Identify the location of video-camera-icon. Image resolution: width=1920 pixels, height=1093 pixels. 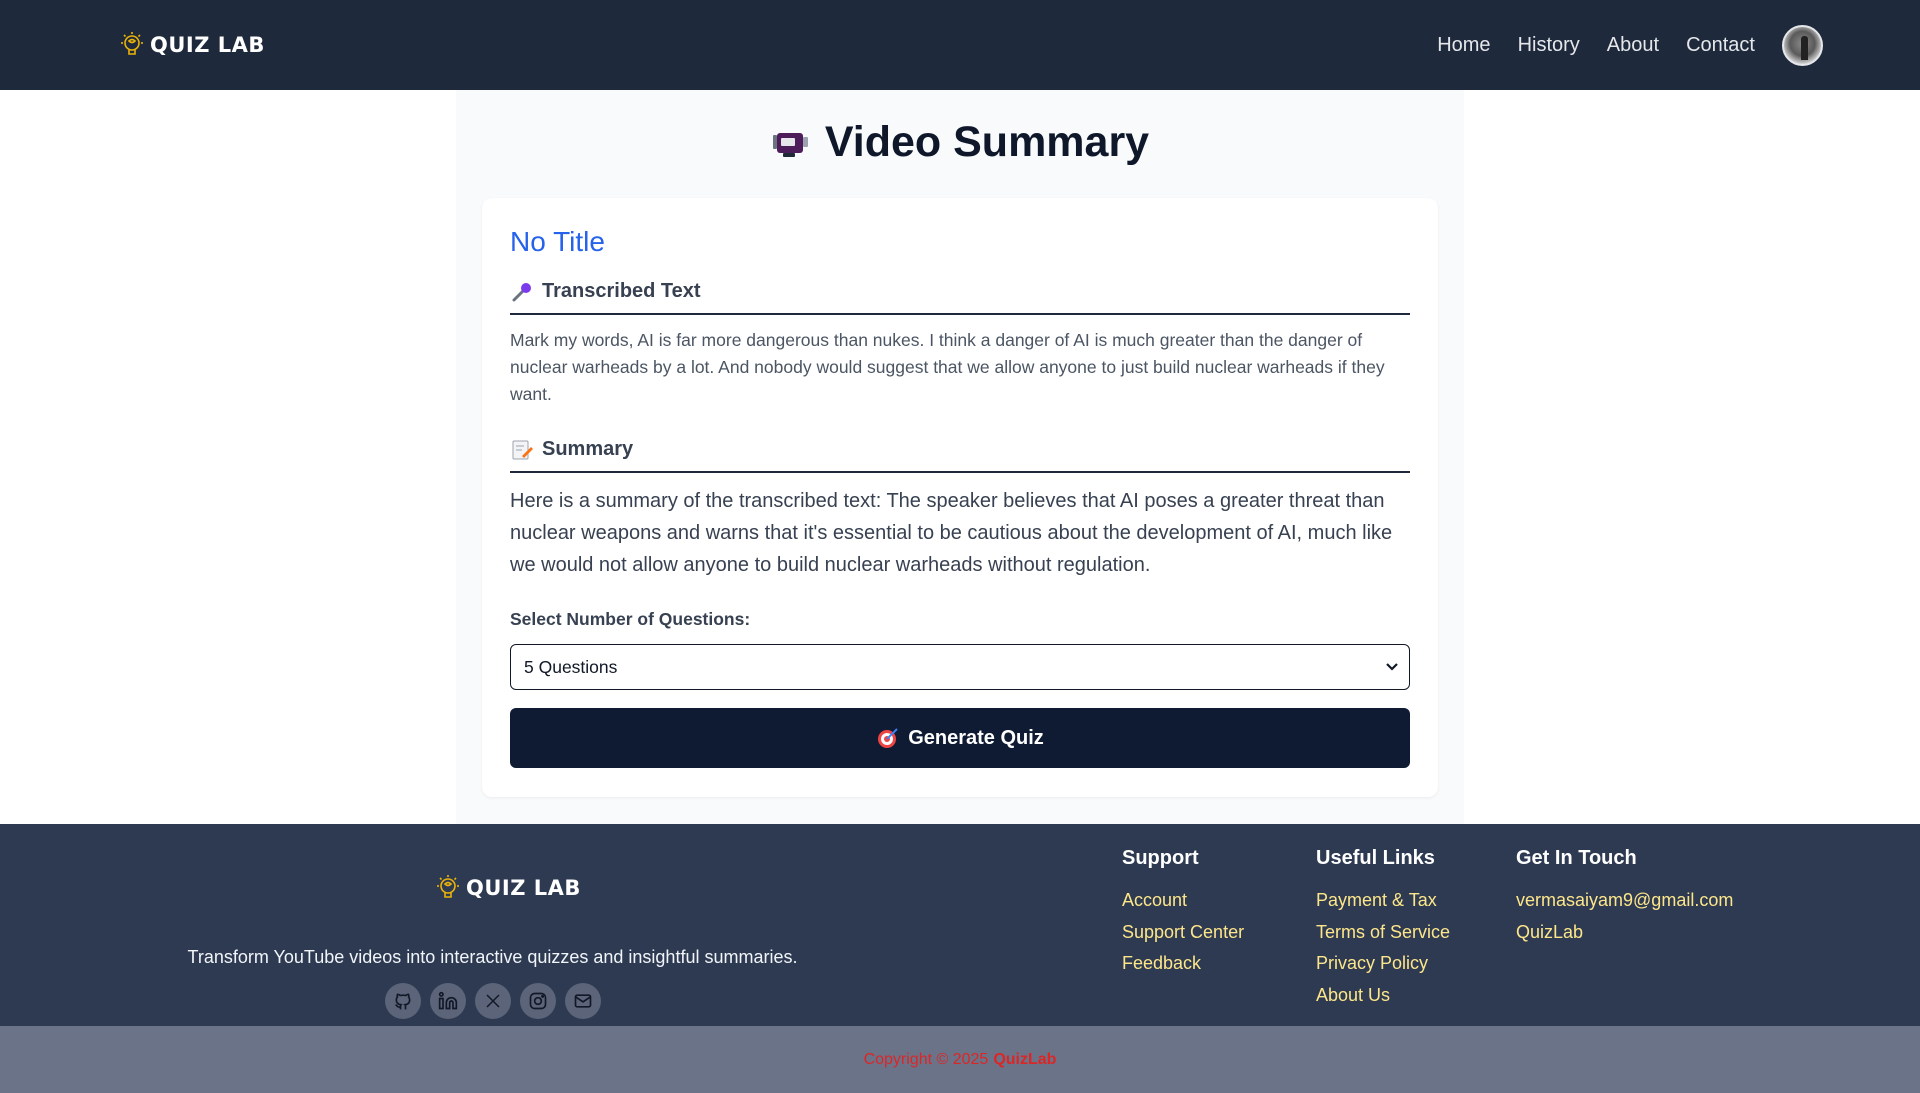
(790, 144).